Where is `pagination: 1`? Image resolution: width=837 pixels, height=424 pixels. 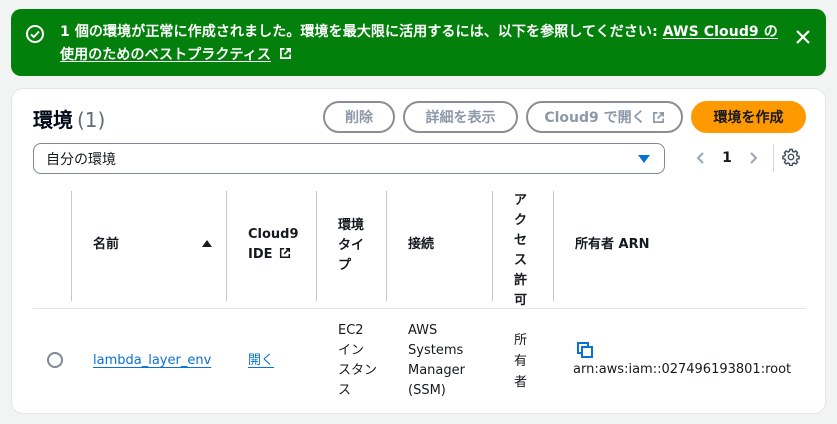 pagination: 1 is located at coordinates (731, 158).